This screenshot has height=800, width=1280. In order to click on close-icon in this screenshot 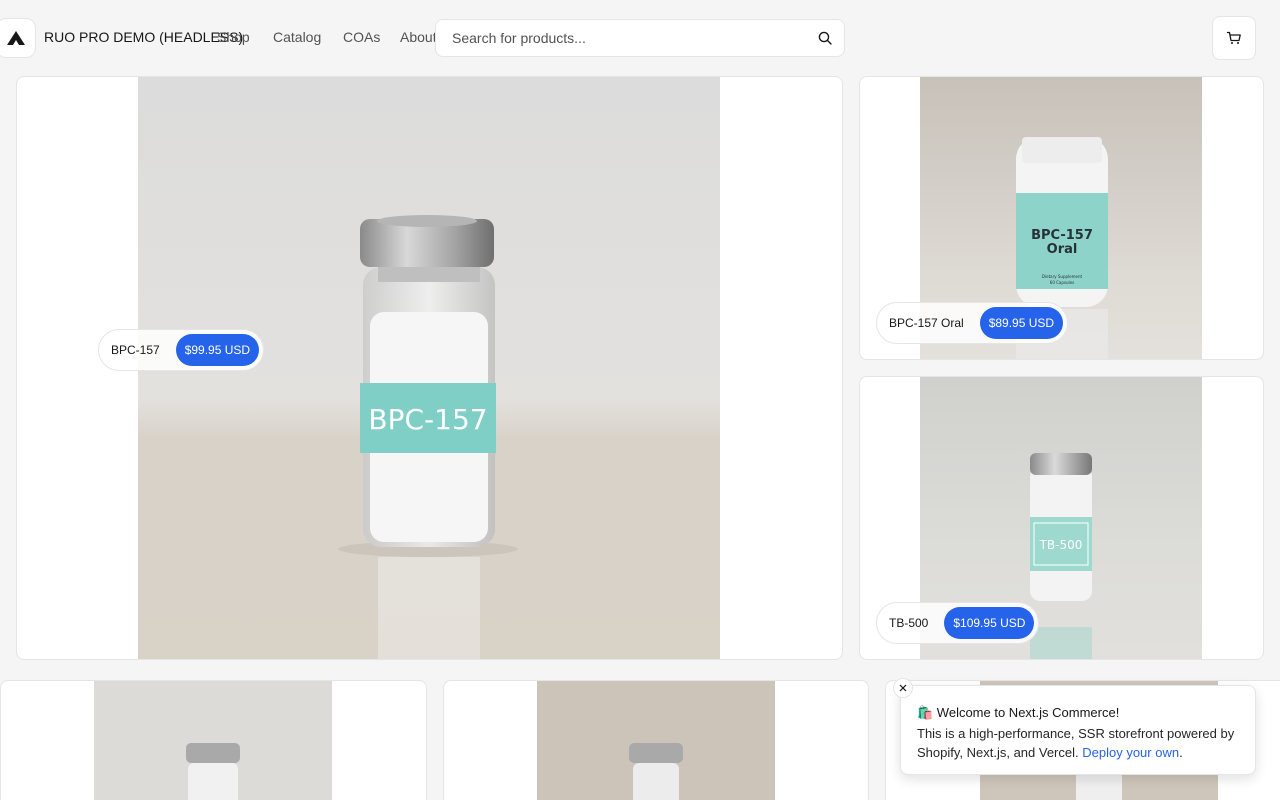, I will do `click(903, 688)`.